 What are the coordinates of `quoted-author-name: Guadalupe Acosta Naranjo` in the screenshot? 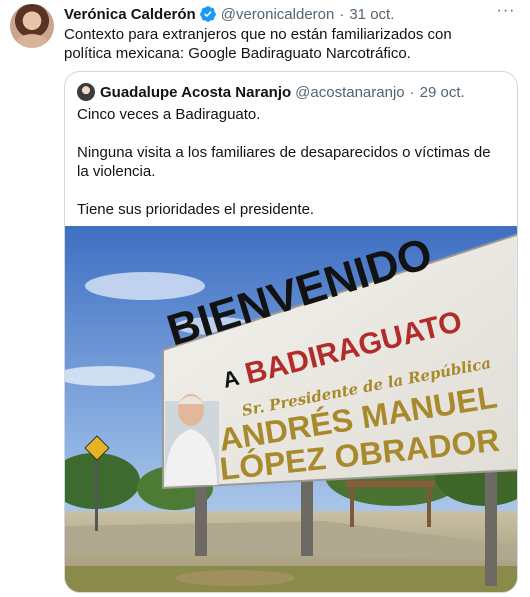 It's located at (196, 92).